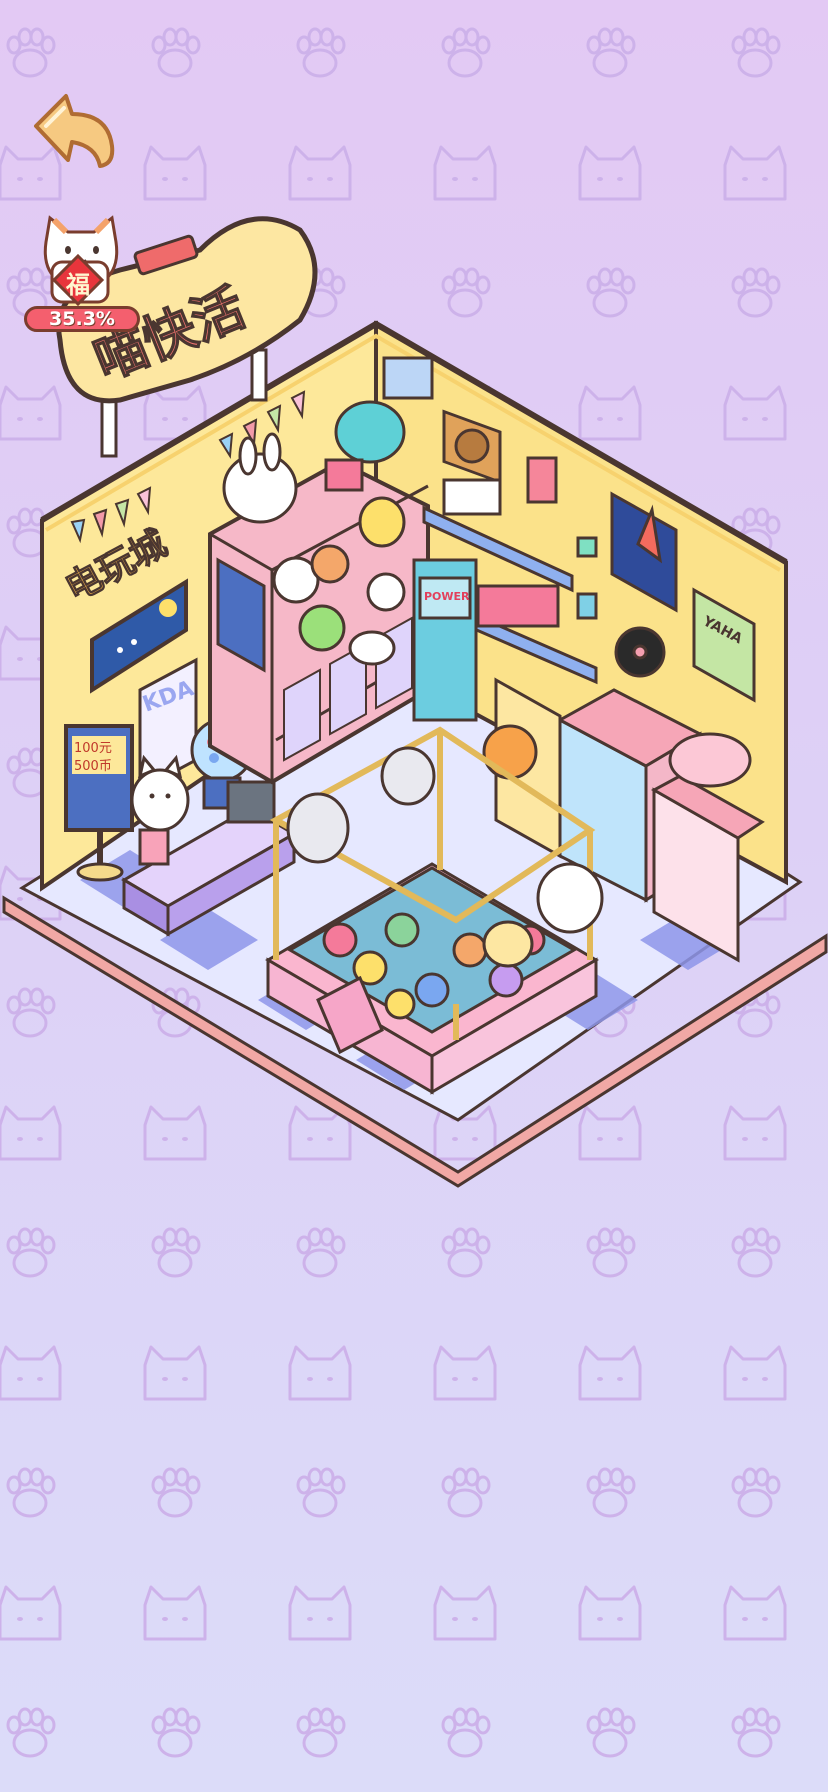 This screenshot has width=828, height=1792. What do you see at coordinates (93, 748) in the screenshot?
I see `price-sign-line1: 100元` at bounding box center [93, 748].